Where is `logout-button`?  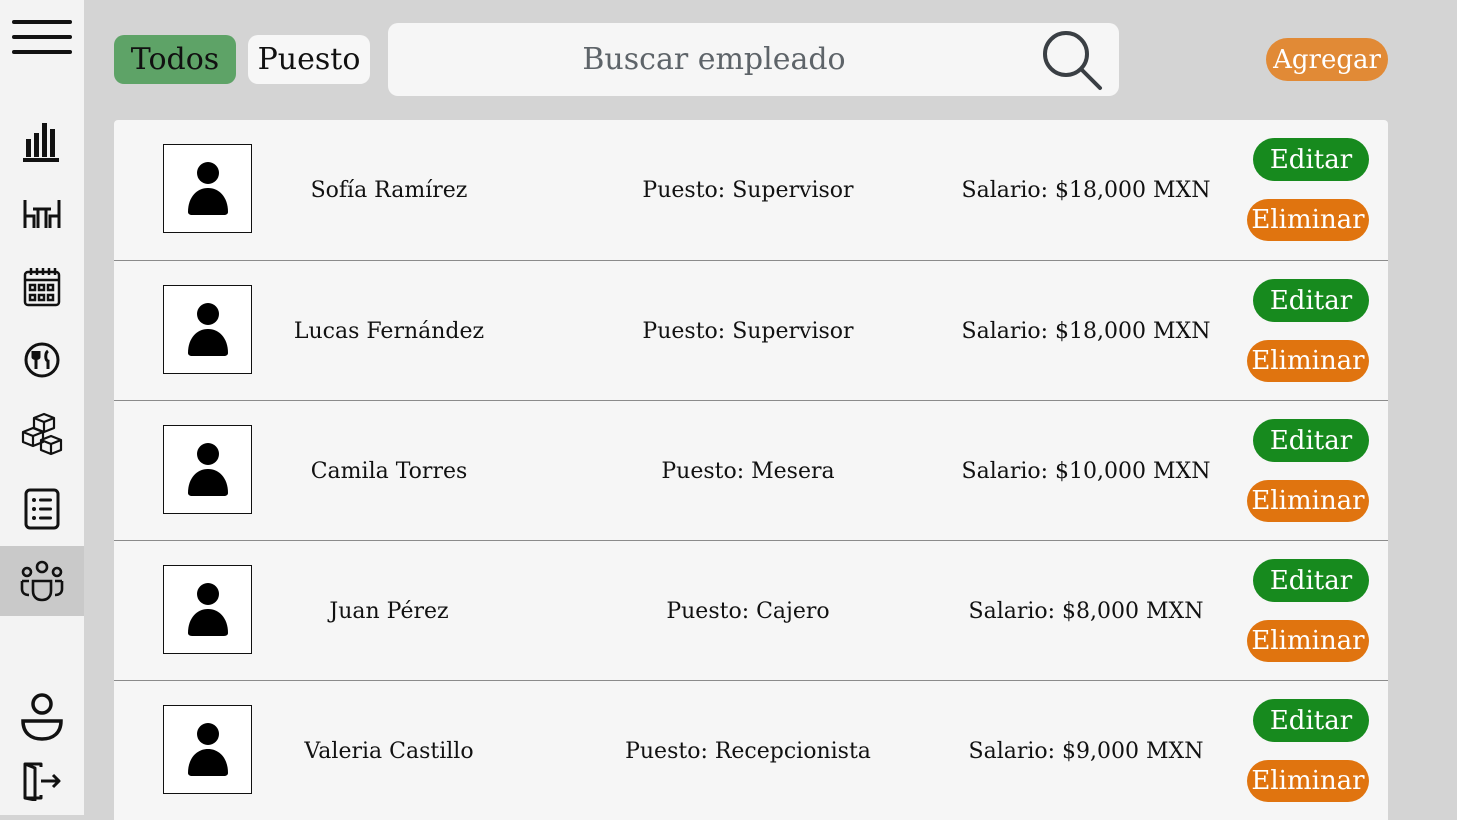
logout-button is located at coordinates (42, 781).